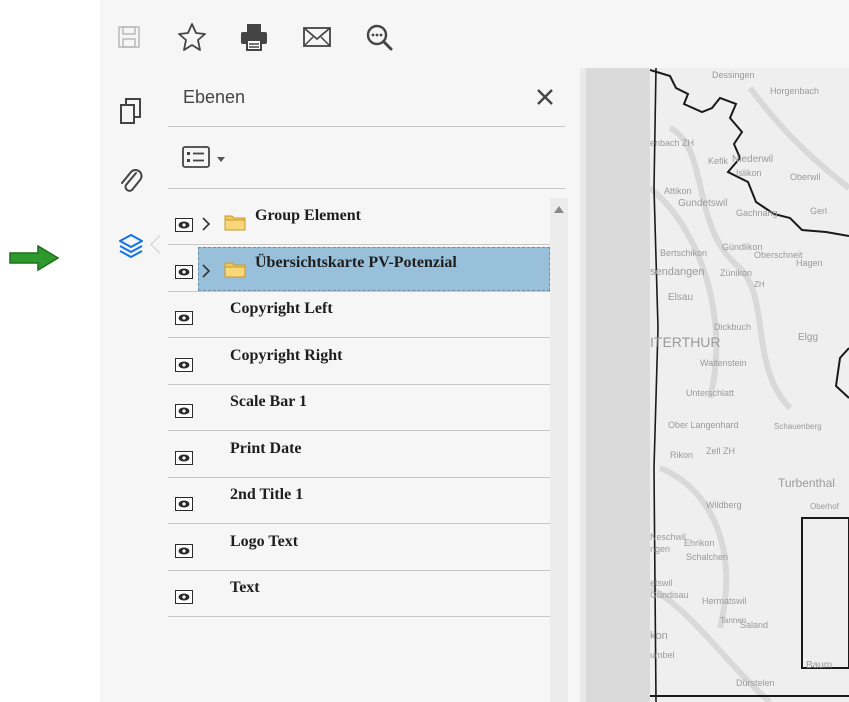  What do you see at coordinates (699, 543) in the screenshot?
I see `map-place-label: Ehrikon` at bounding box center [699, 543].